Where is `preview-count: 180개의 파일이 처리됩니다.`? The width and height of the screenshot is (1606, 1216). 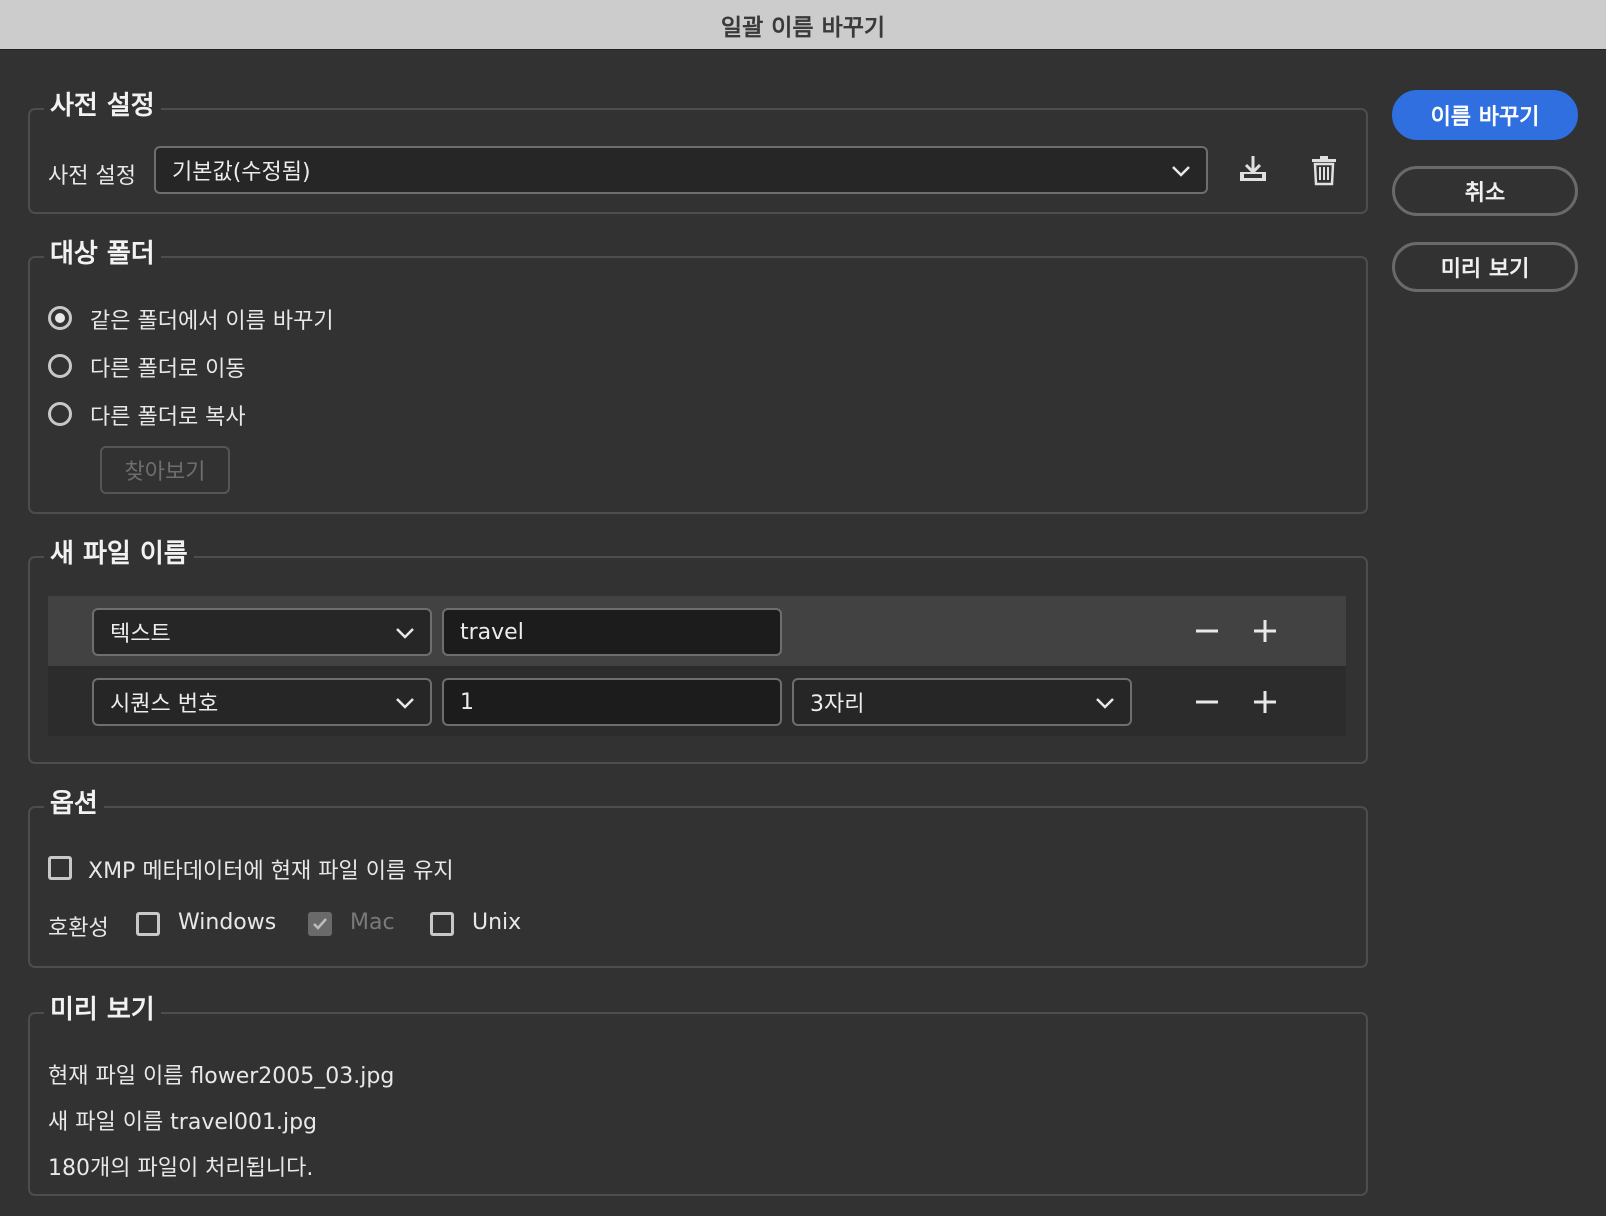 preview-count: 180개의 파일이 처리됩니다. is located at coordinates (181, 1168).